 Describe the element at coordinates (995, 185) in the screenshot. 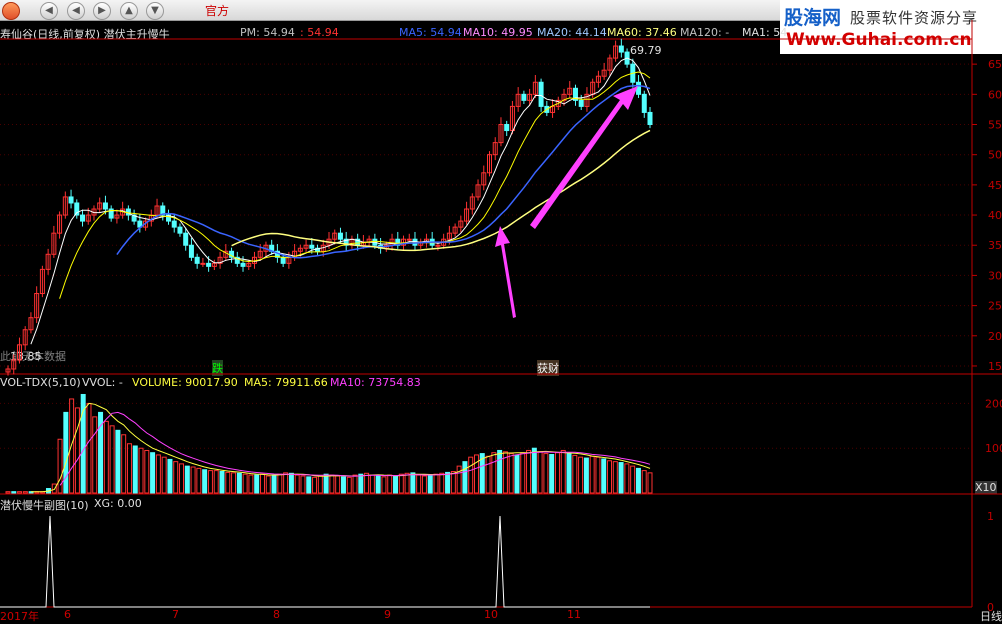

I see `y-tick-label: 45` at that location.